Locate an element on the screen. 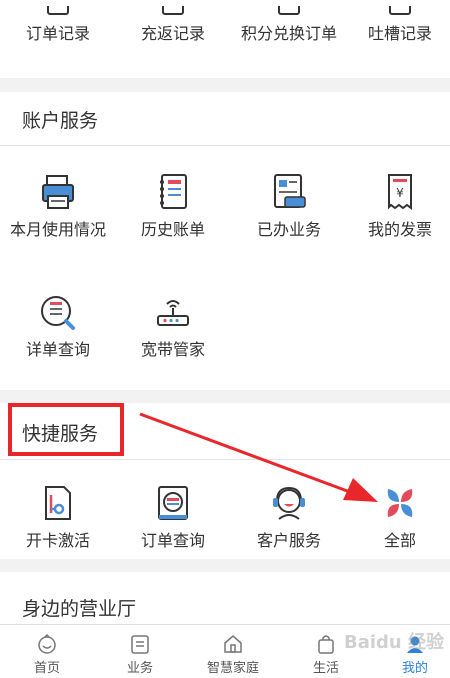  annotation-highlight-box is located at coordinates (66, 429).